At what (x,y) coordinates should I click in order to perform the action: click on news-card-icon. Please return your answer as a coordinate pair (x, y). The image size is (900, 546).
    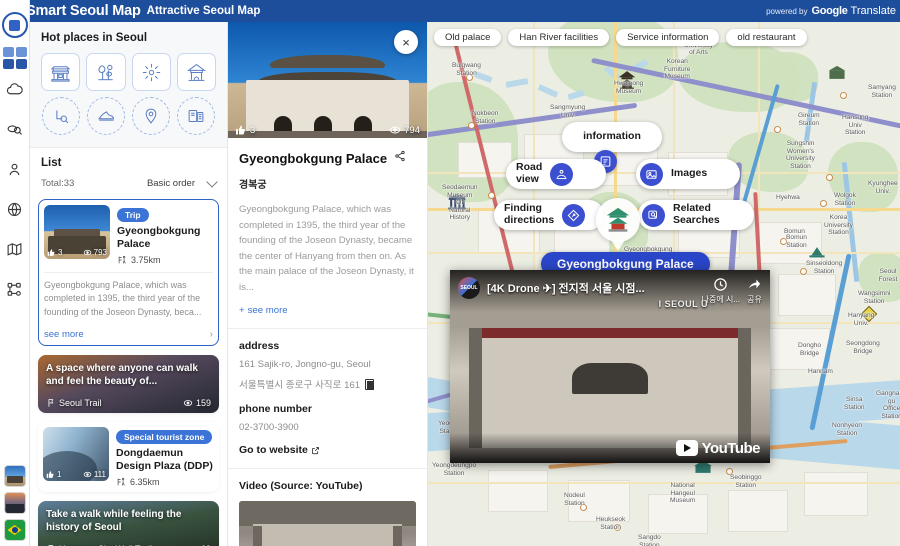
    Looking at the image, I should click on (196, 116).